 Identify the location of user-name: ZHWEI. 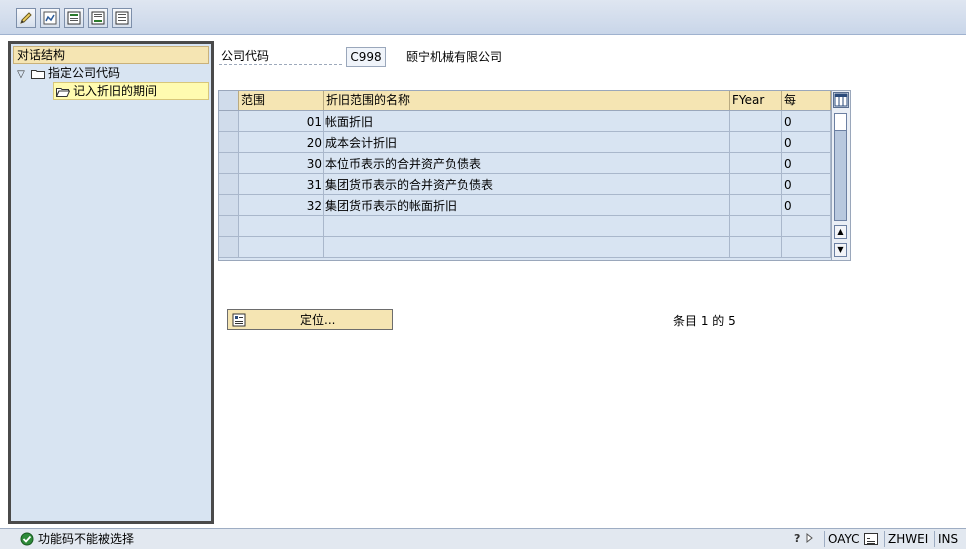
(908, 539).